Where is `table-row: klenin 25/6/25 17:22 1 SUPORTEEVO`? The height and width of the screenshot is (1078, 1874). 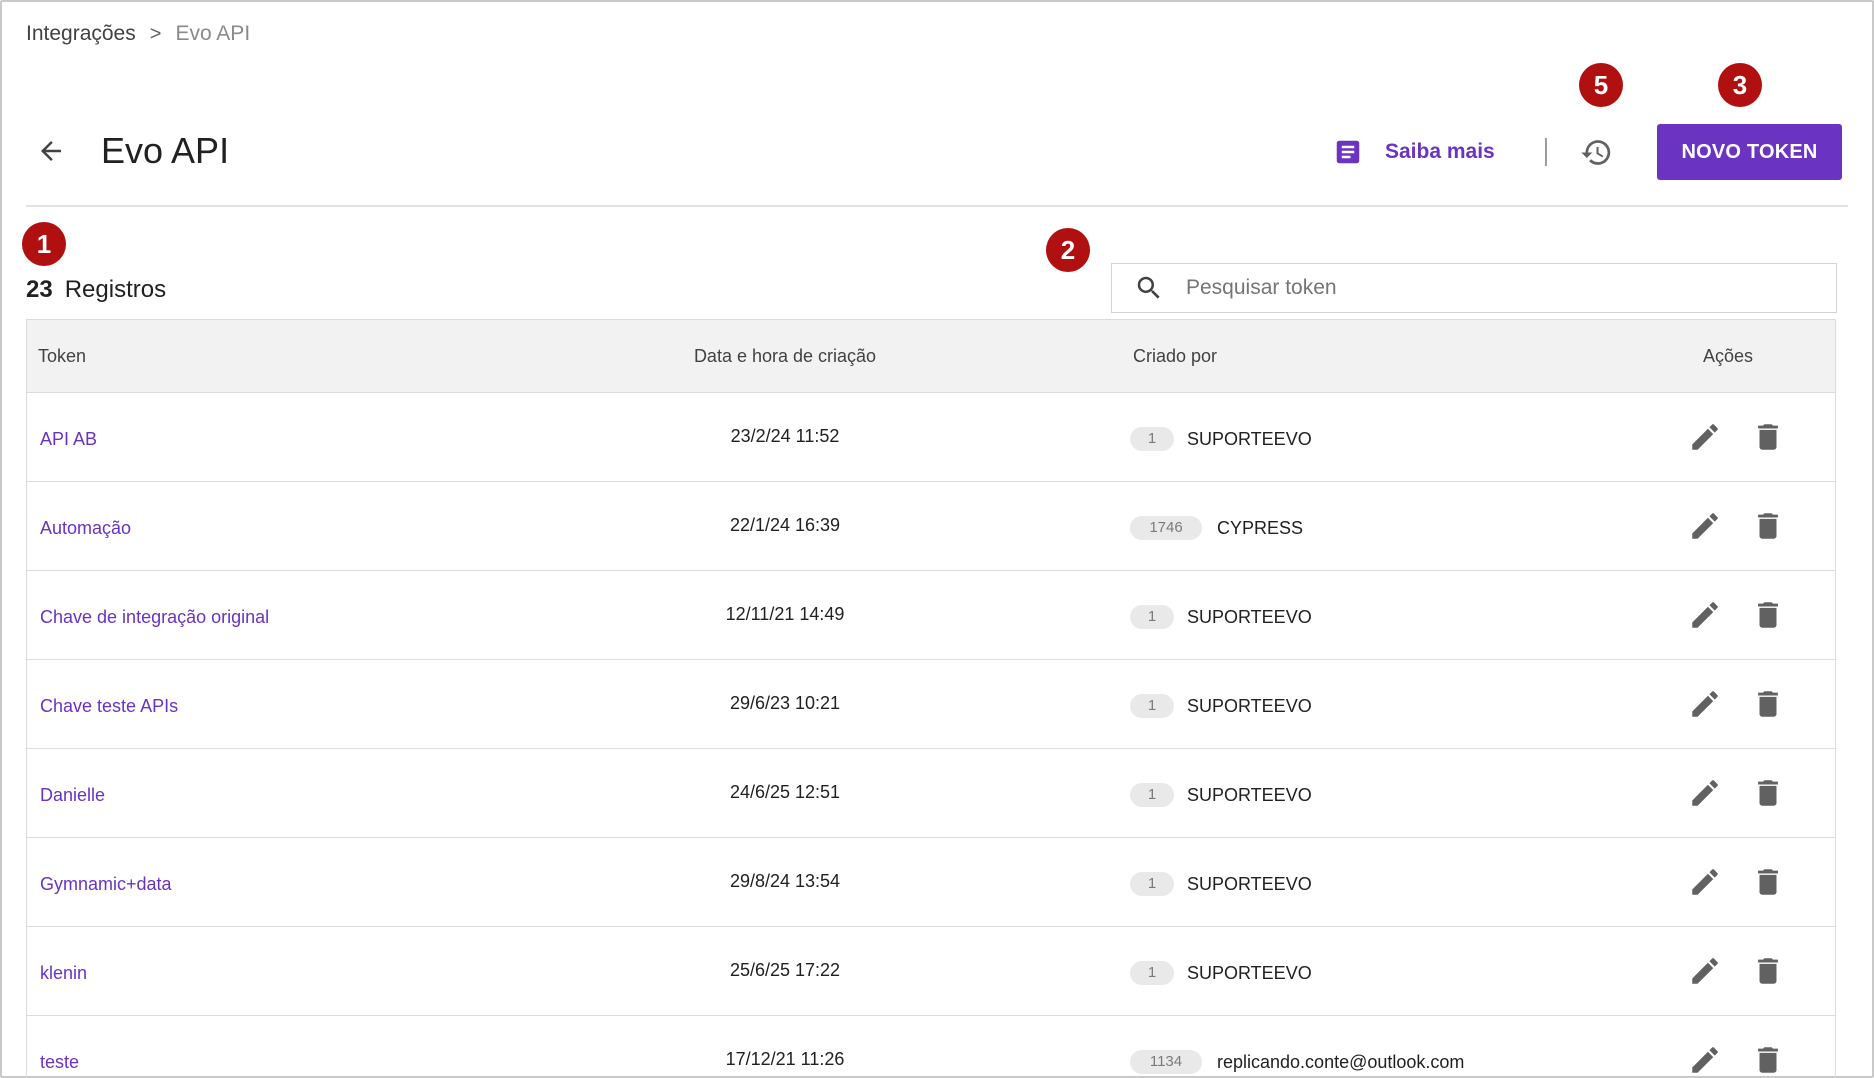
table-row: klenin 25/6/25 17:22 1 SUPORTEEVO is located at coordinates (931, 971).